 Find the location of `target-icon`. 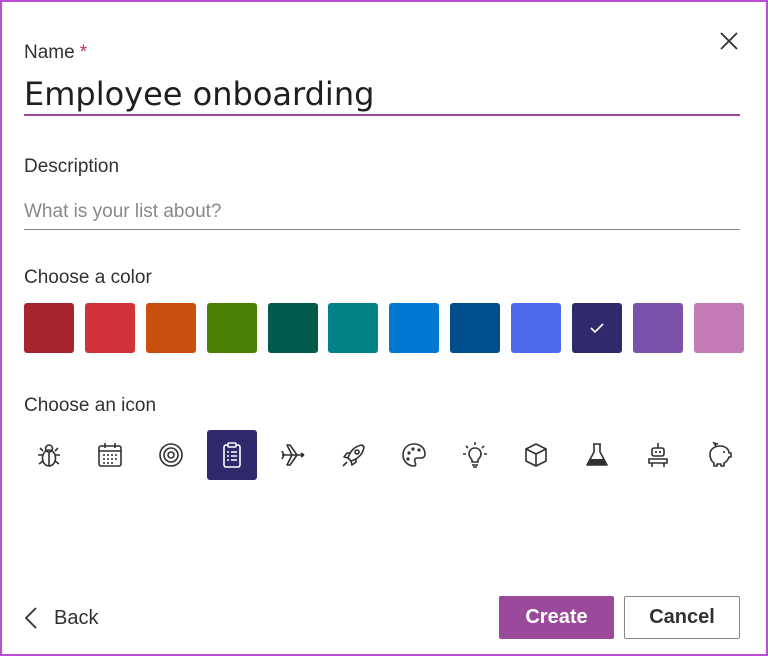

target-icon is located at coordinates (170, 455).